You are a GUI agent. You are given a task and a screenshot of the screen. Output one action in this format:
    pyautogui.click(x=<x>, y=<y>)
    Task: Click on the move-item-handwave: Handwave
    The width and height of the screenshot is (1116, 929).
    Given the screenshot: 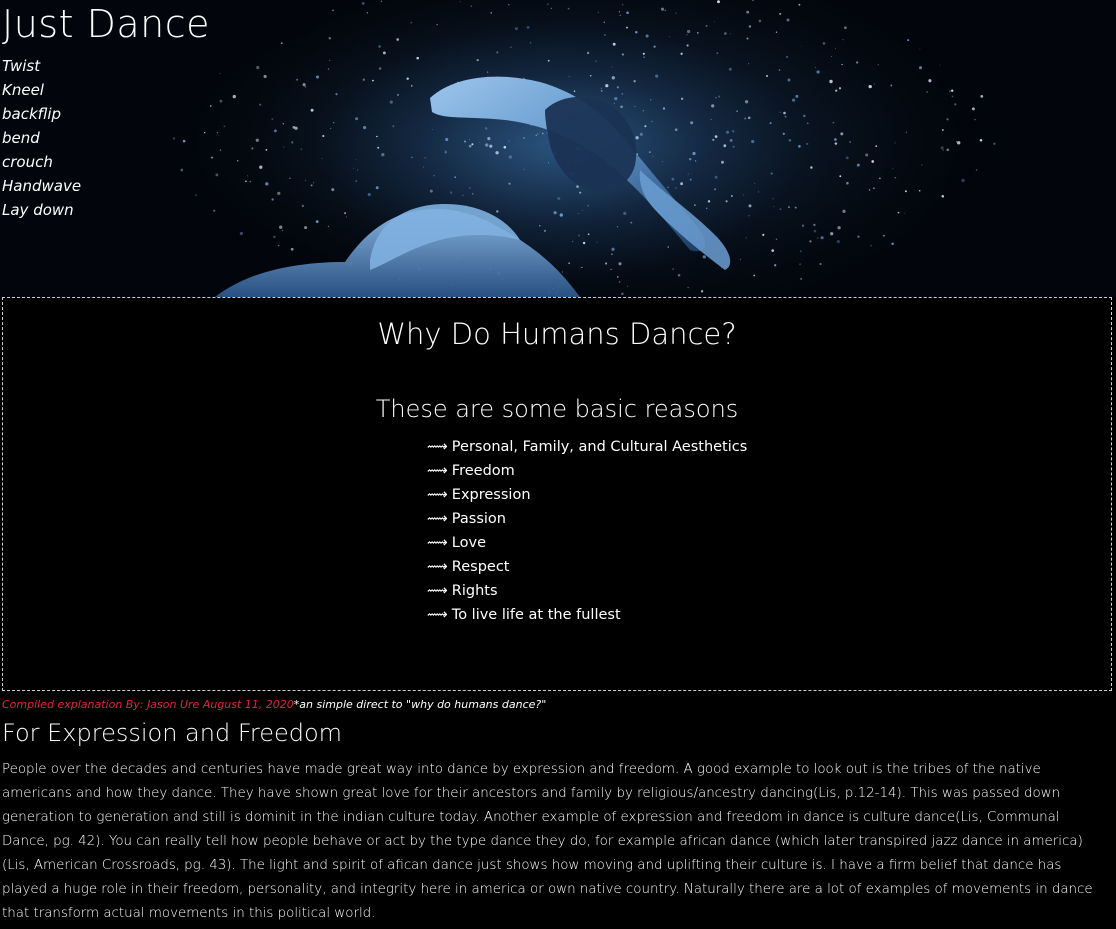 What is the action you would take?
    pyautogui.click(x=42, y=186)
    